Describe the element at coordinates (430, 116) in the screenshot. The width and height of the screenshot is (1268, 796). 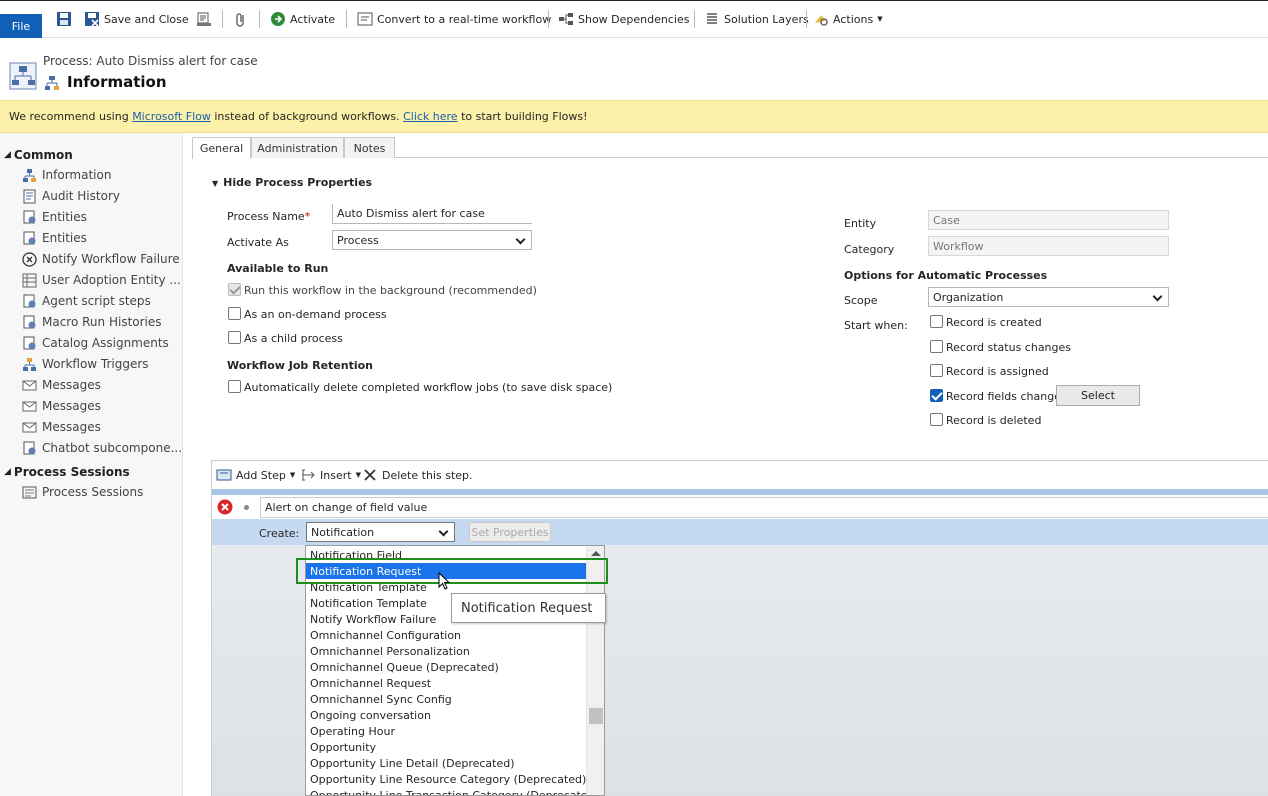
I see `click-here-link: Click here` at that location.